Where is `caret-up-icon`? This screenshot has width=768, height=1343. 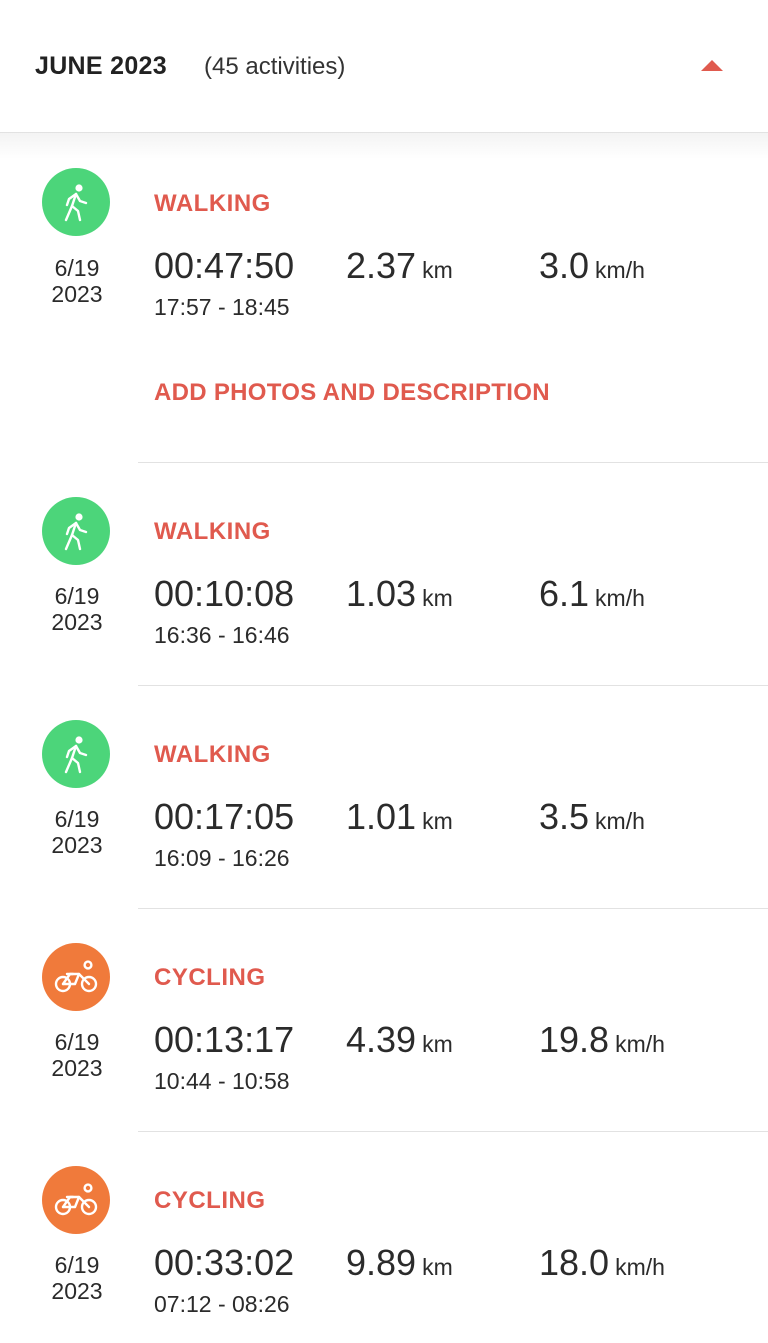
caret-up-icon is located at coordinates (712, 65).